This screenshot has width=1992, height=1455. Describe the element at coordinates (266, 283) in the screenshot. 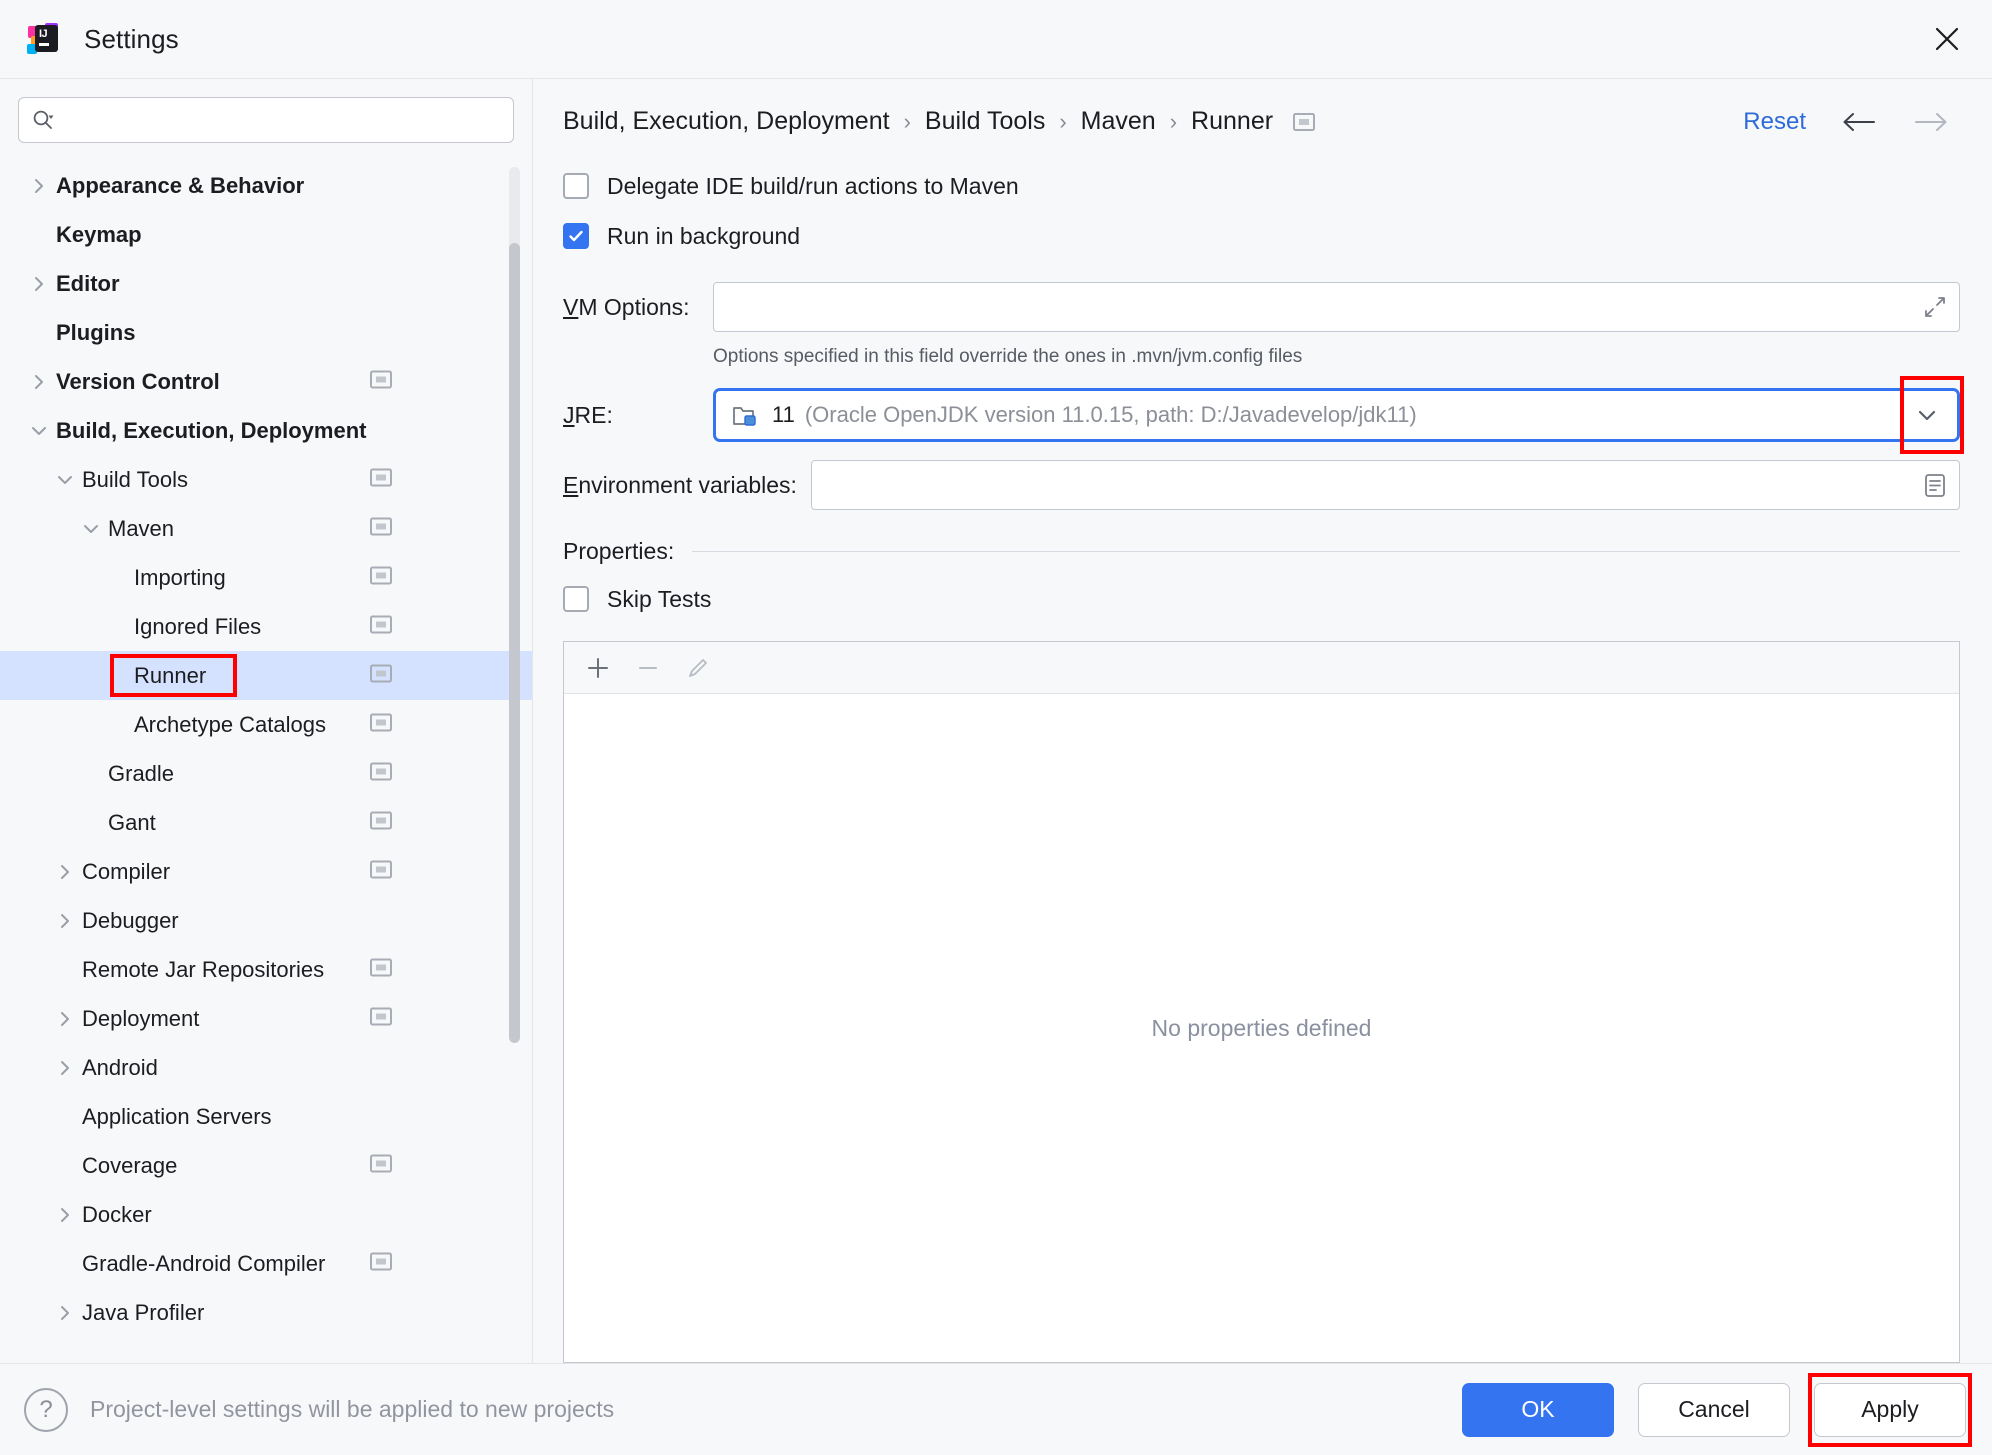

I see `sidebar-item-editor: Editor` at that location.